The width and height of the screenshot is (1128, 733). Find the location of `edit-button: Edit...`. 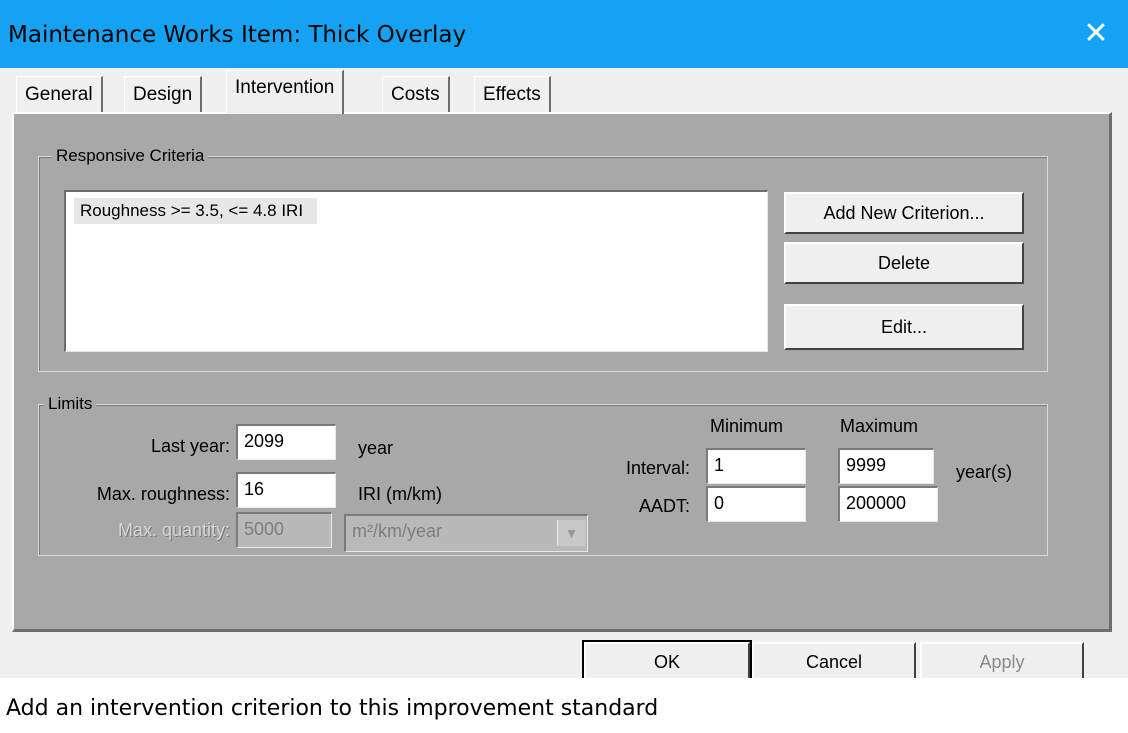

edit-button: Edit... is located at coordinates (904, 327).